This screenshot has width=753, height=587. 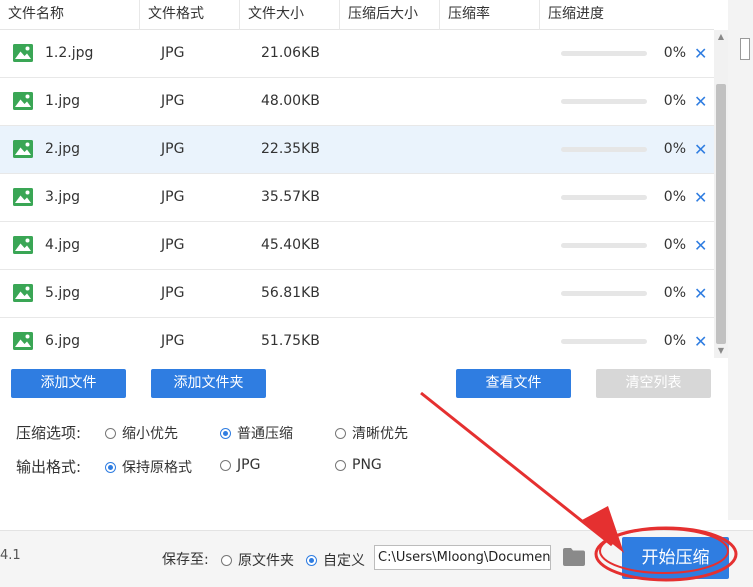 What do you see at coordinates (290, 101) in the screenshot?
I see `file-size: 48.00KB` at bounding box center [290, 101].